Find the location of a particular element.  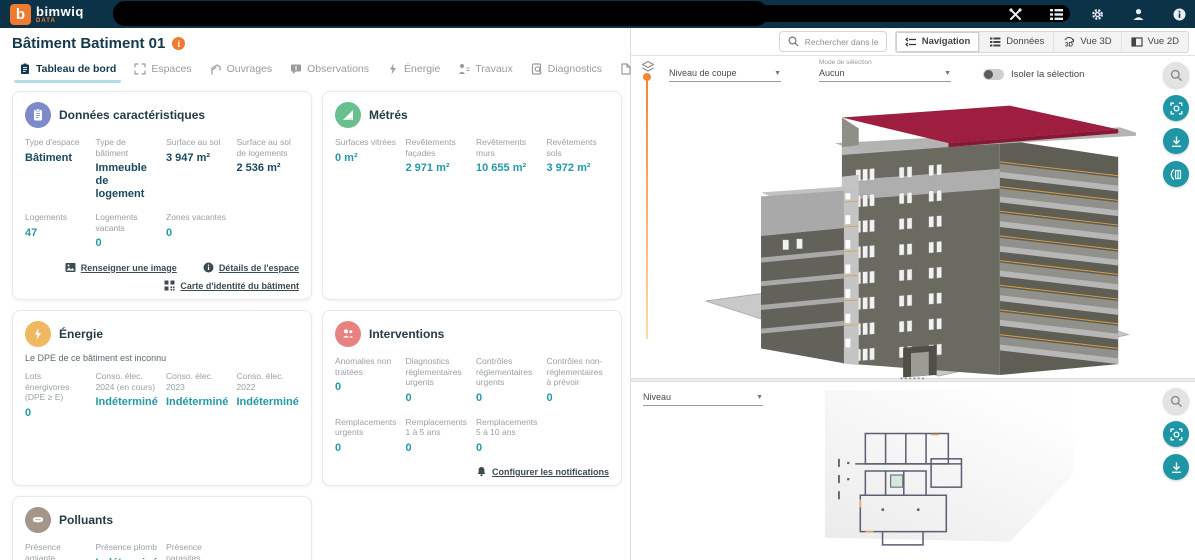

tab-label: Observations is located at coordinates (338, 69).